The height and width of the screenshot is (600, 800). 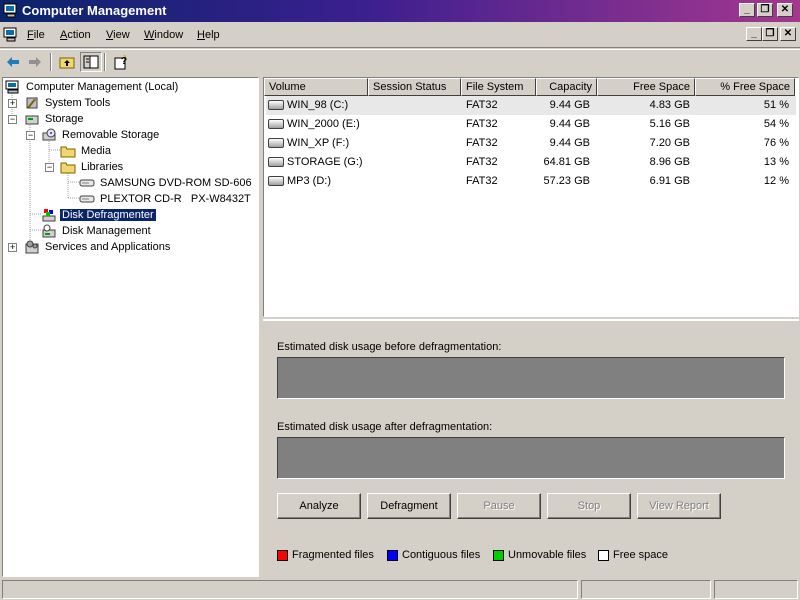 I want to click on forward-button, so click(x=35, y=62).